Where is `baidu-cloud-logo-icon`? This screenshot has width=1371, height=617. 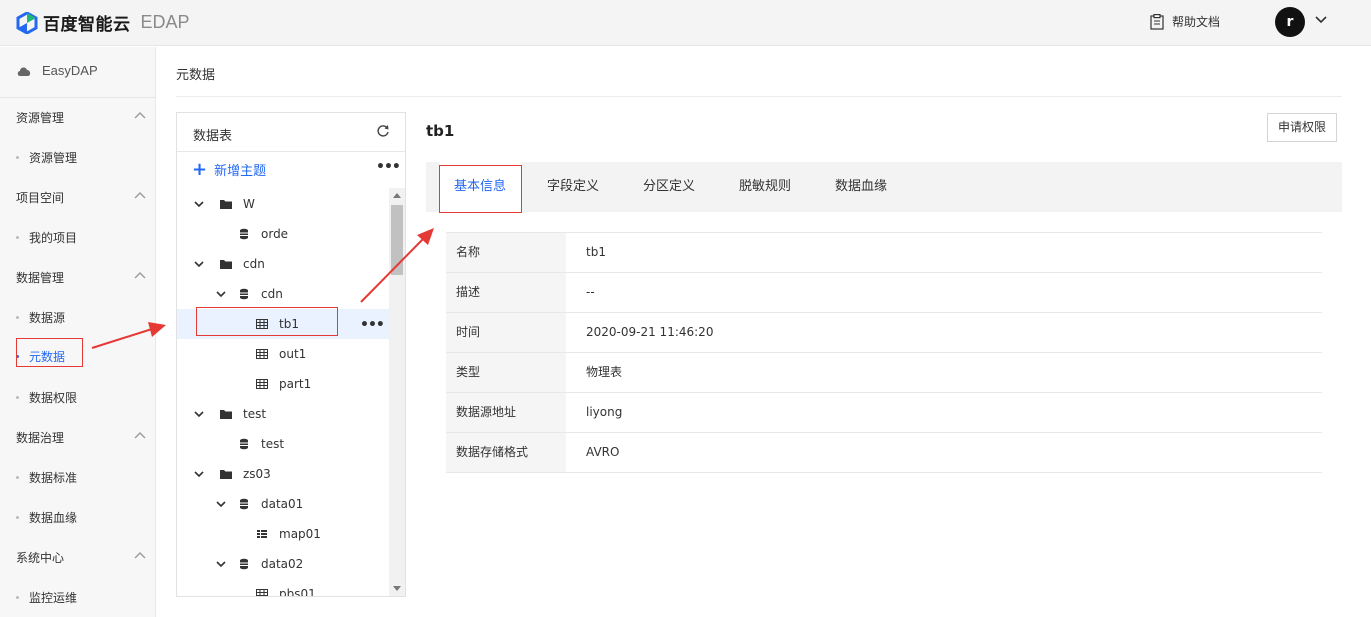
baidu-cloud-logo-icon is located at coordinates (27, 22).